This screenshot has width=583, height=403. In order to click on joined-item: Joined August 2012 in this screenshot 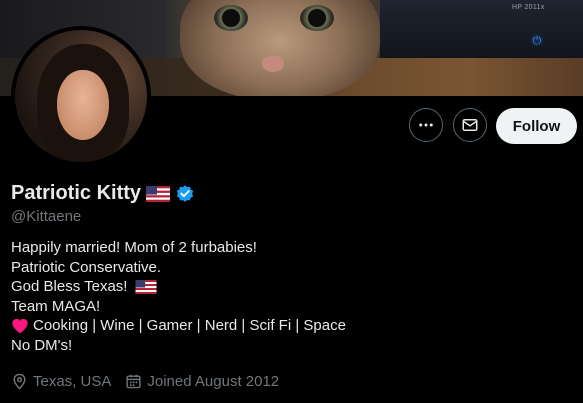, I will do `click(202, 381)`.